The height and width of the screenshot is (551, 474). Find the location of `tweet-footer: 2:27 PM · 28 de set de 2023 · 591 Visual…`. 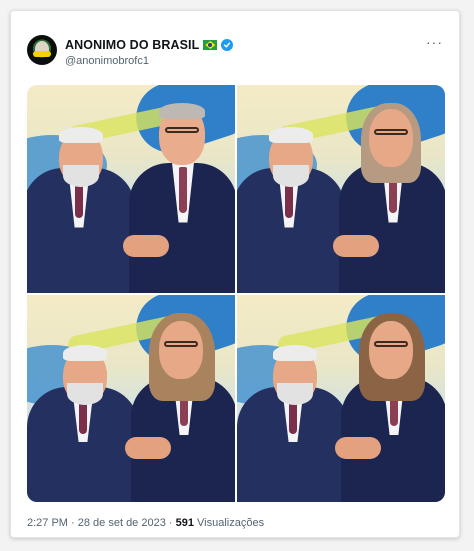

tweet-footer: 2:27 PM · 28 de set de 2023 · 591 Visual… is located at coordinates (145, 523).